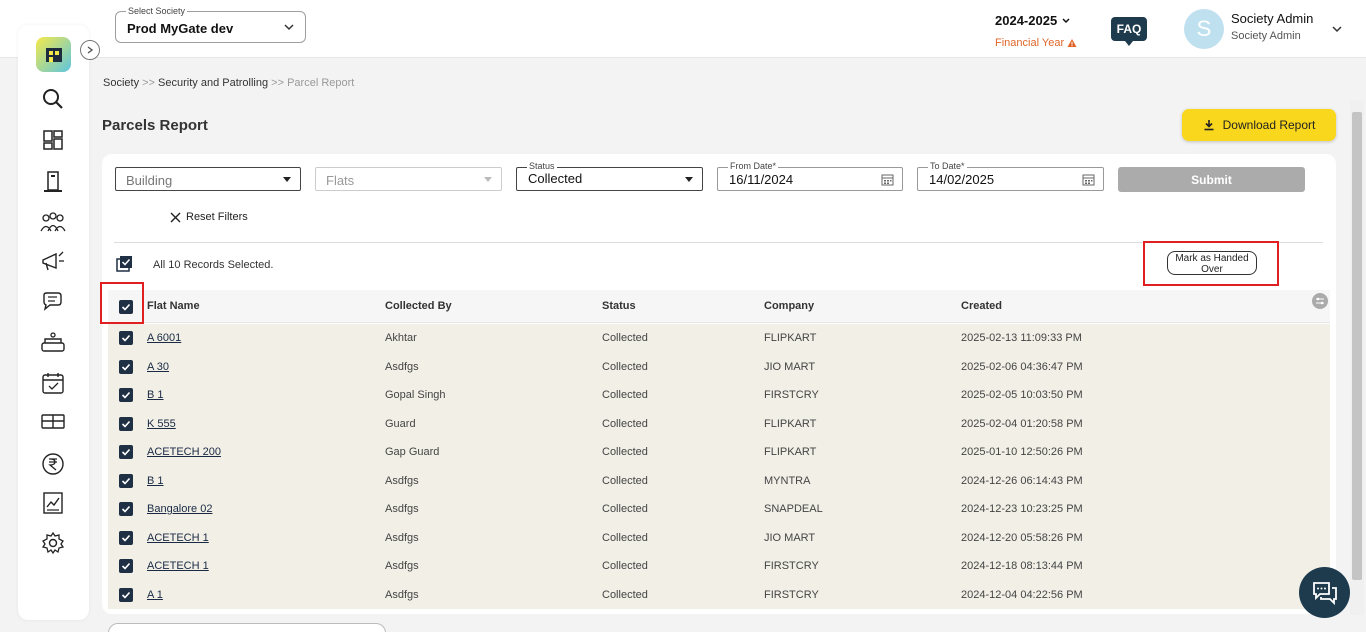 The image size is (1366, 632). What do you see at coordinates (1022, 480) in the screenshot?
I see `created-cell: 2024-12-26 06:14:43 PM` at bounding box center [1022, 480].